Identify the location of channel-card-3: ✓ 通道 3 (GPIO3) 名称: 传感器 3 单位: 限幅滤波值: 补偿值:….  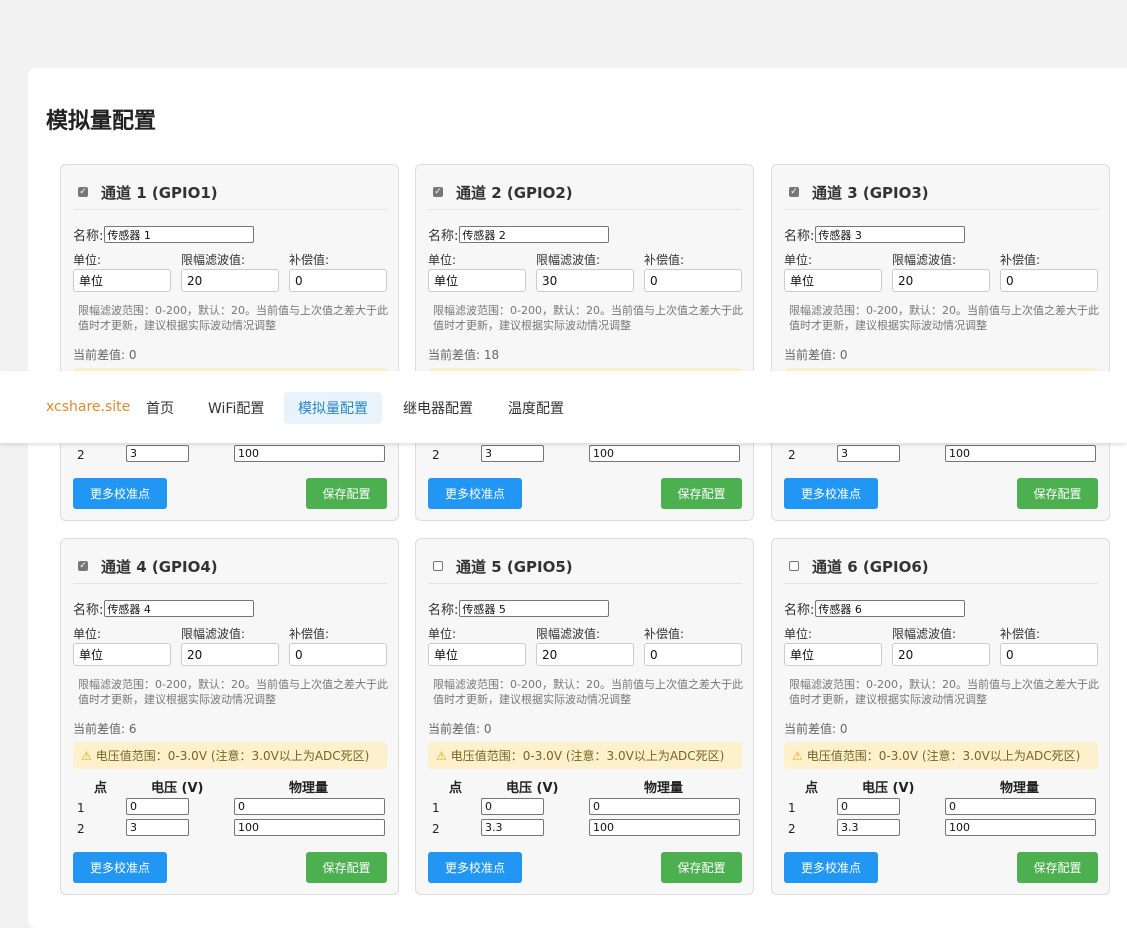
(940, 342).